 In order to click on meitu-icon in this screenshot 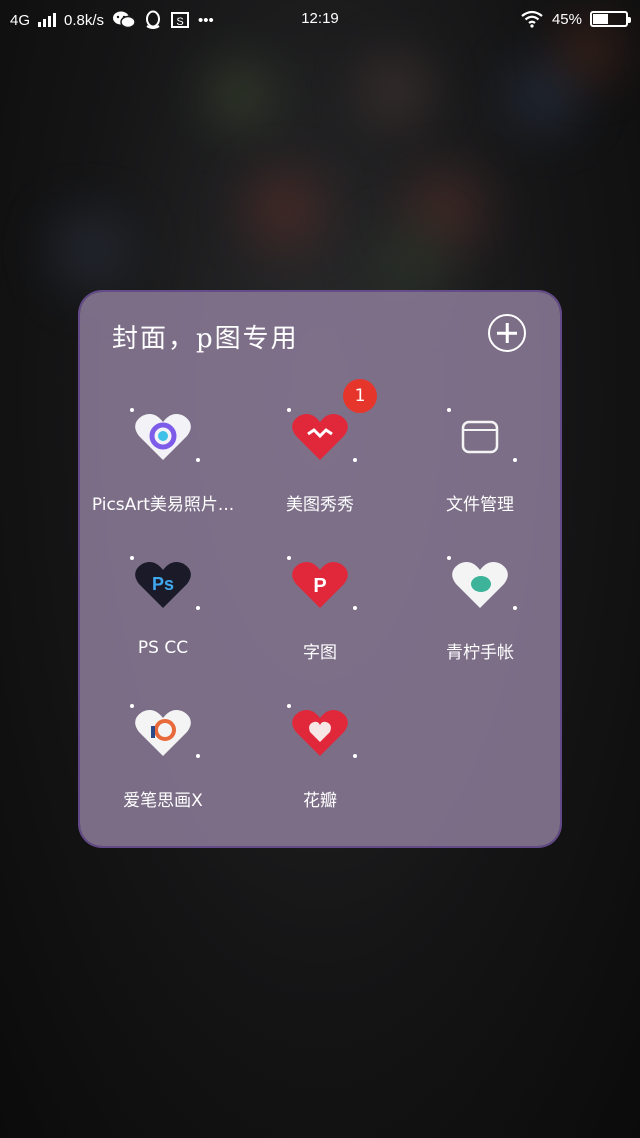, I will do `click(320, 440)`.